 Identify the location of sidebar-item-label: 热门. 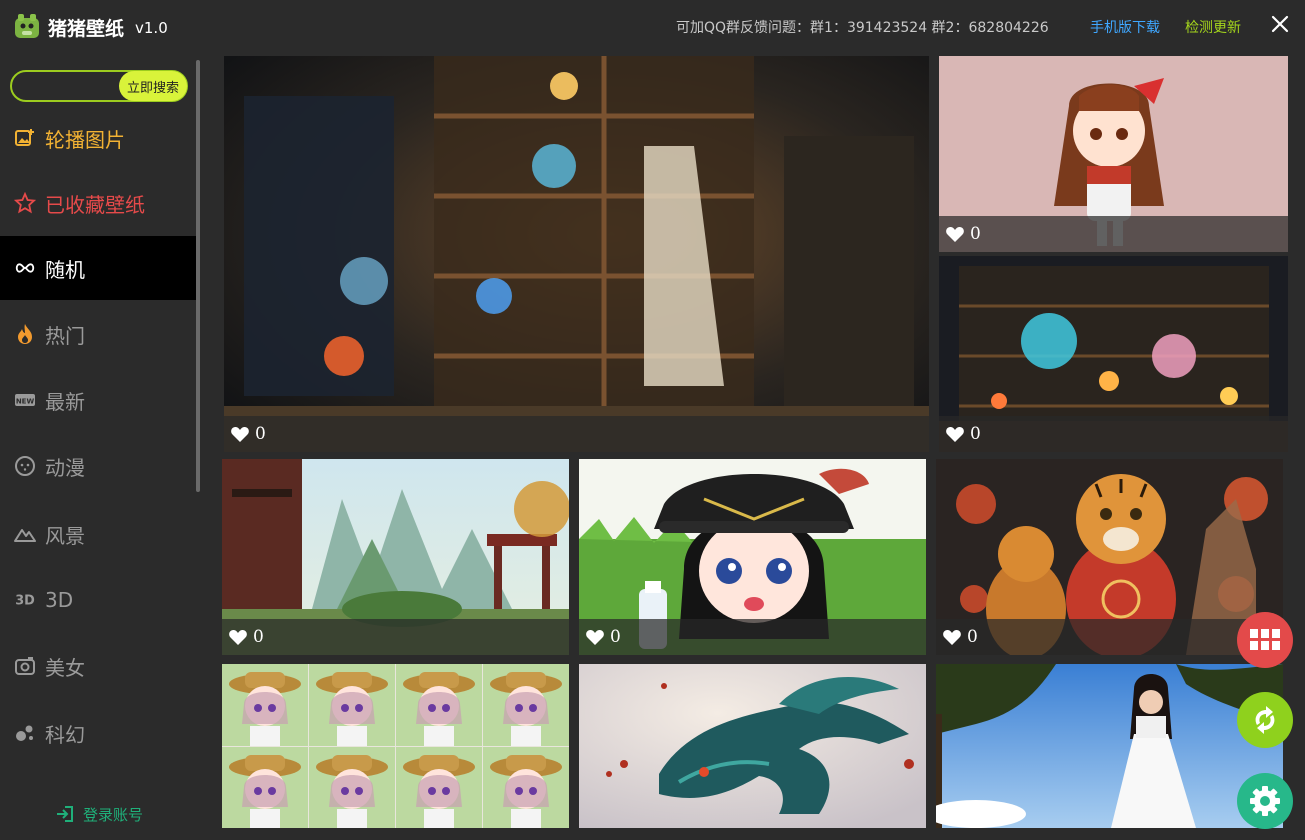
(65, 335).